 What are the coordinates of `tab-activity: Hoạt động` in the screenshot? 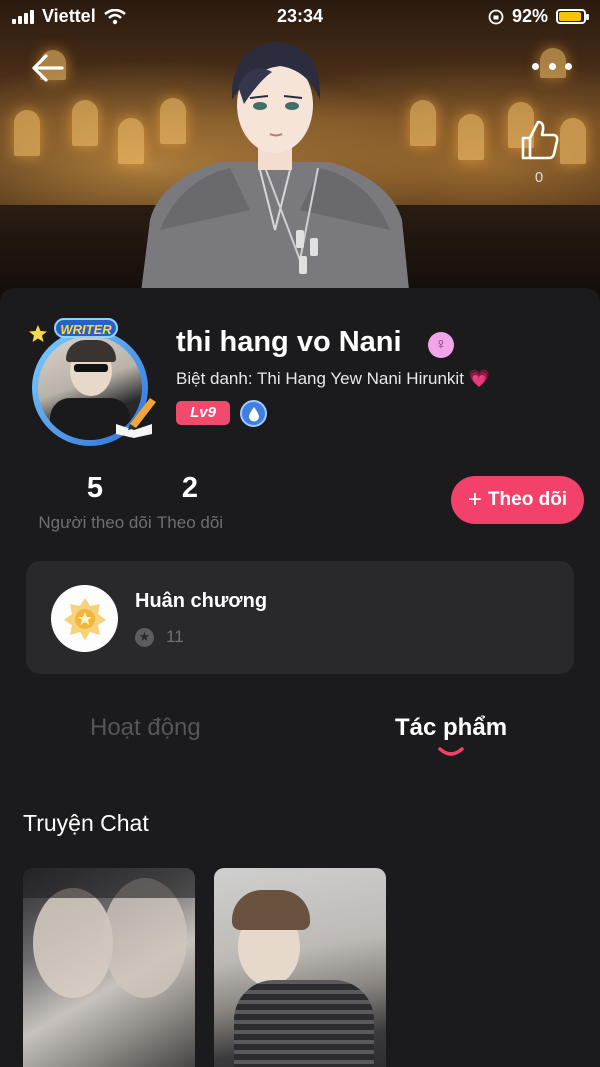 It's located at (145, 728).